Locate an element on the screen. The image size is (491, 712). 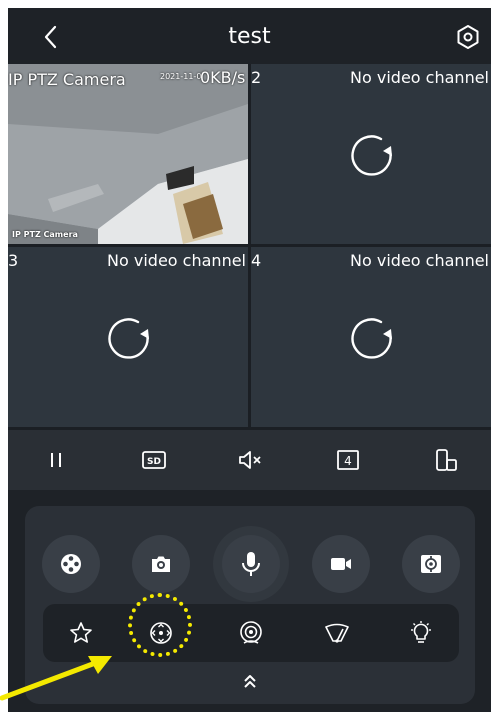
video-record-icon is located at coordinates (341, 564).